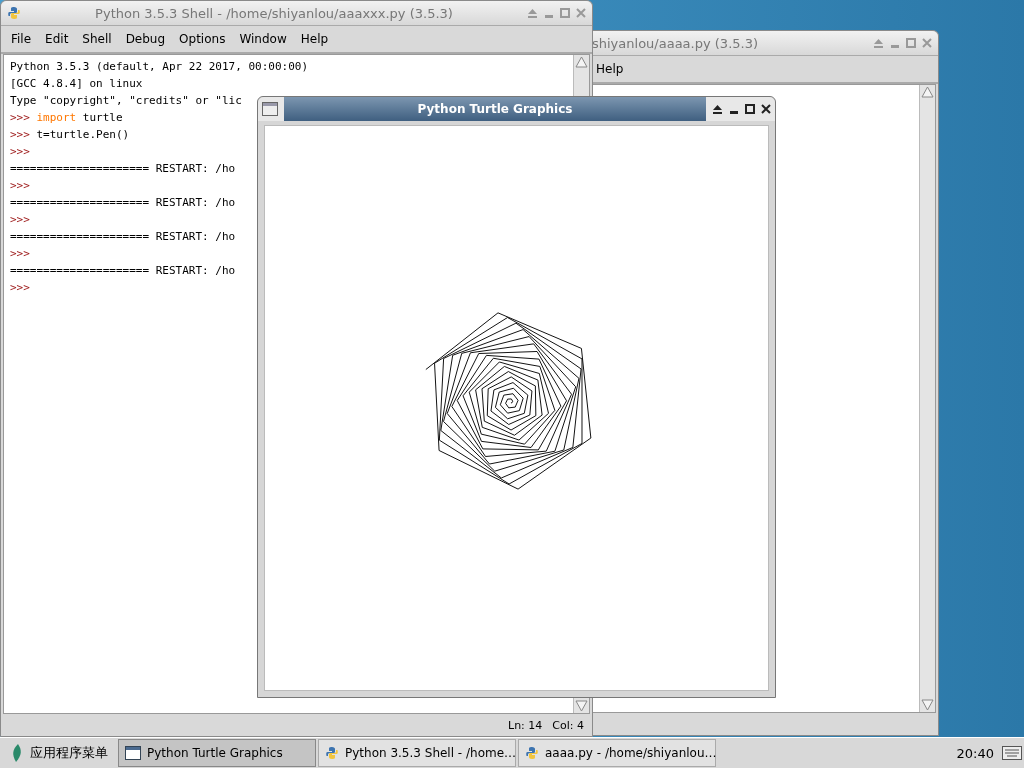 This screenshot has width=1024, height=768. Describe the element at coordinates (21, 39) in the screenshot. I see `menu-item: File` at that location.